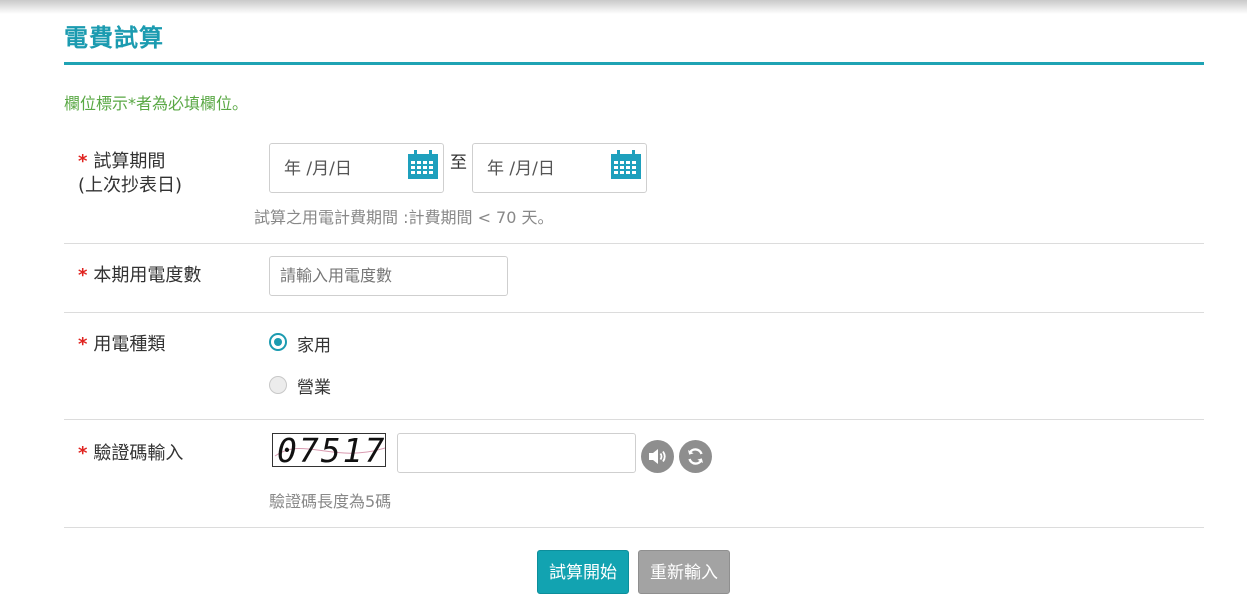  What do you see at coordinates (388, 276) in the screenshot?
I see `usage-input: 請輸入用電度數` at bounding box center [388, 276].